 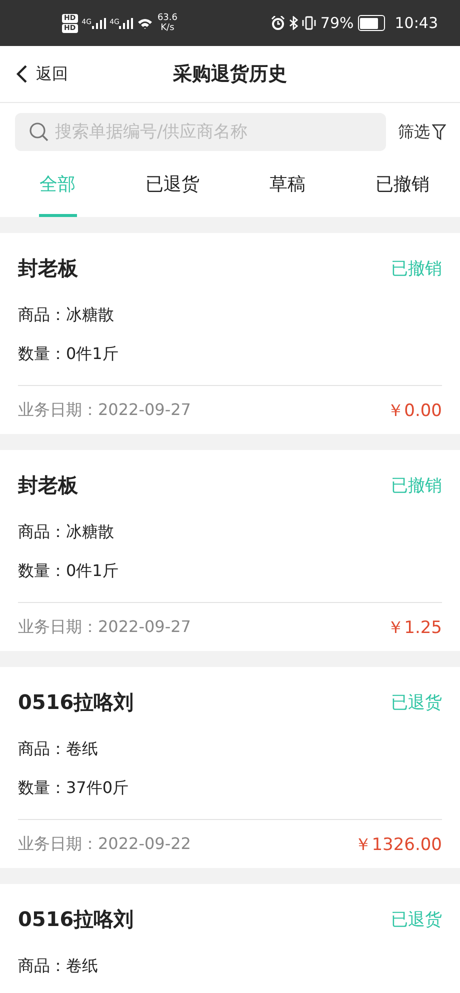 What do you see at coordinates (309, 23) in the screenshot?
I see `vibrate-icon` at bounding box center [309, 23].